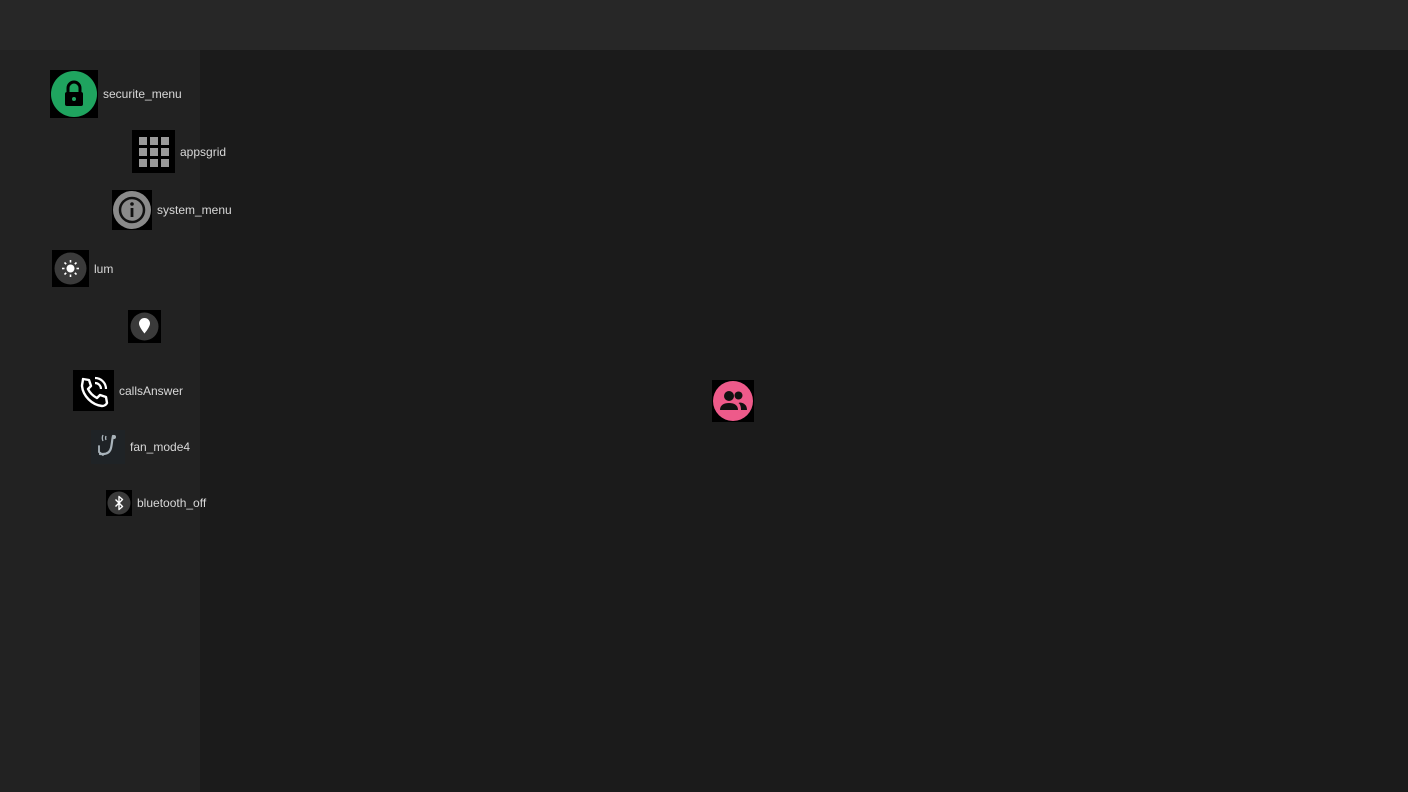 This screenshot has width=1408, height=792. I want to click on bluetooth-off-item: bluetooth_off, so click(156, 503).